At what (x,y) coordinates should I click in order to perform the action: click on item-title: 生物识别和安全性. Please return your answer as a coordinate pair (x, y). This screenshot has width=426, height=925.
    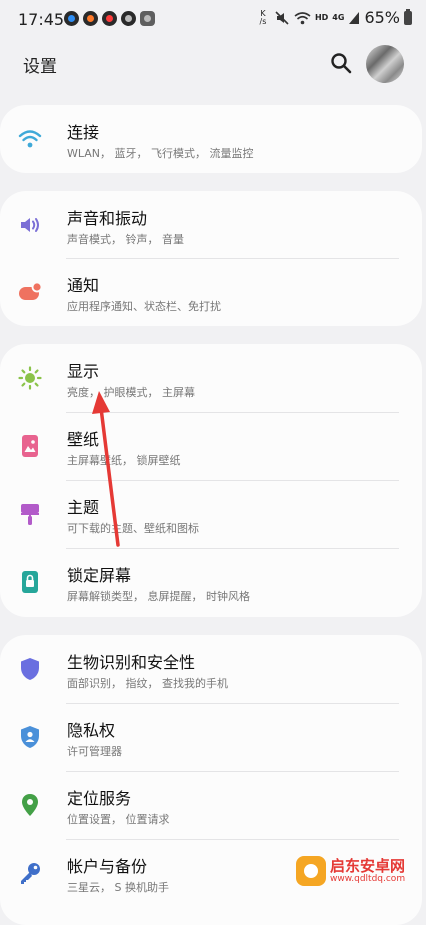
    Looking at the image, I should click on (131, 662).